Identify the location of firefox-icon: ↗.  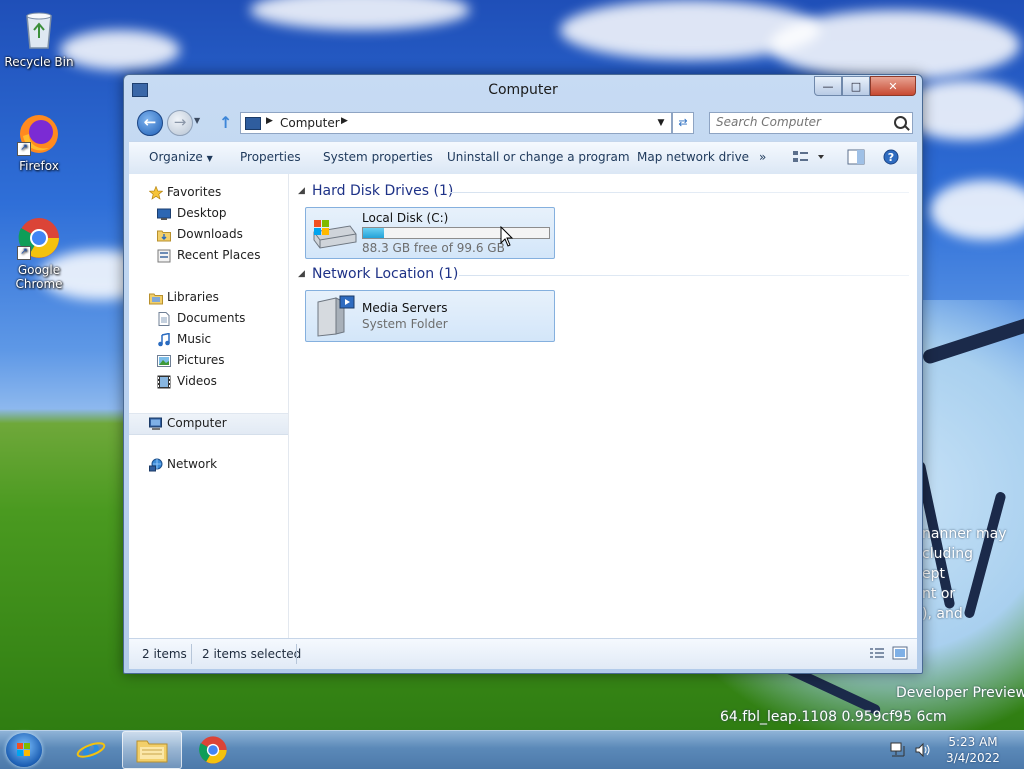
(39, 134).